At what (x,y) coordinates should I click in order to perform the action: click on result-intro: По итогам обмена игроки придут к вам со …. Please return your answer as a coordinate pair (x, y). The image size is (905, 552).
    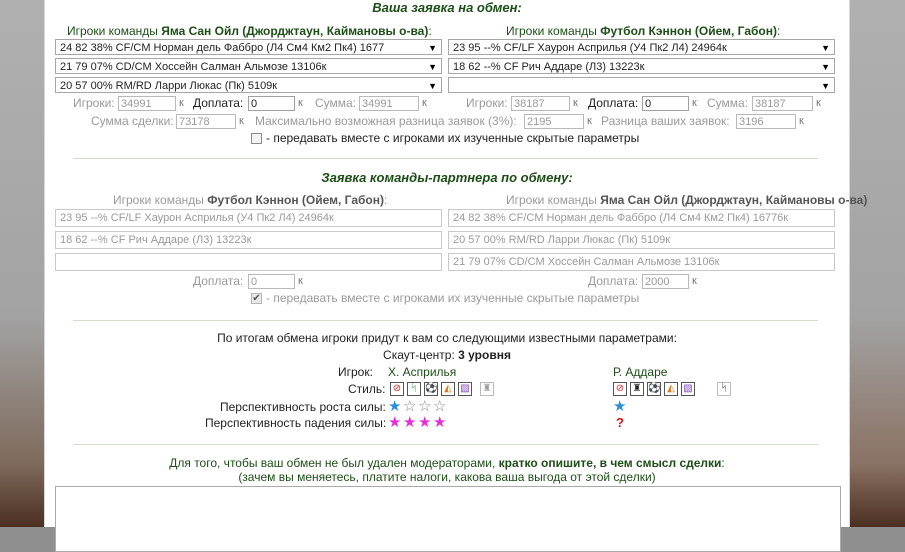
    Looking at the image, I should click on (447, 338).